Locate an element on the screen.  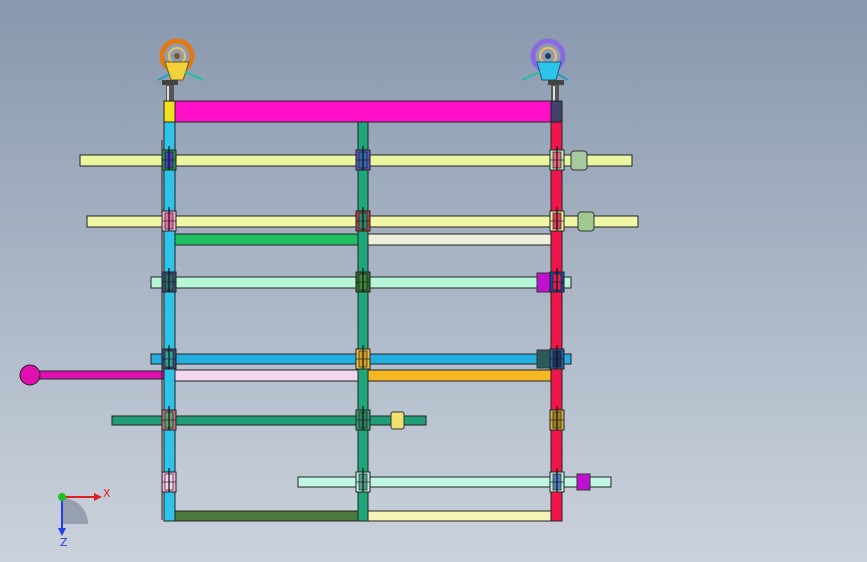
x-axis-label: X is located at coordinates (107, 493).